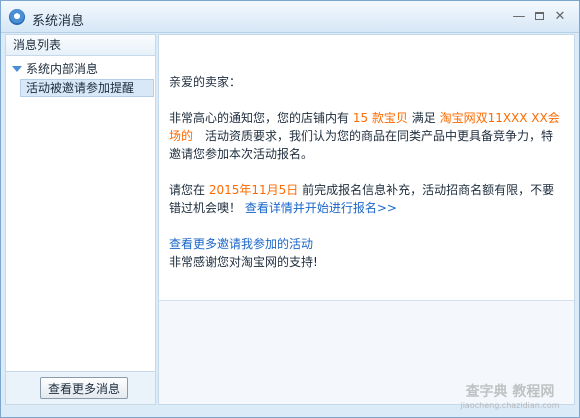  Describe the element at coordinates (510, 392) in the screenshot. I see `watermark-main-text: 查字典 教程网` at that location.